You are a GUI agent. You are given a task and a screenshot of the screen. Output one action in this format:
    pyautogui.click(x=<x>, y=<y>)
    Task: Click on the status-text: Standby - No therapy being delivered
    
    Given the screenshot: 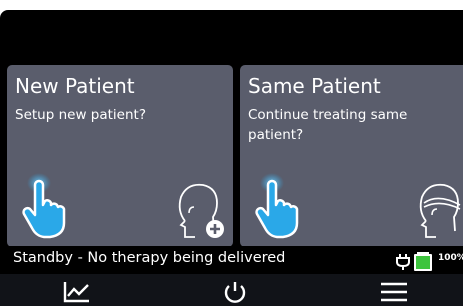 What is the action you would take?
    pyautogui.click(x=149, y=258)
    